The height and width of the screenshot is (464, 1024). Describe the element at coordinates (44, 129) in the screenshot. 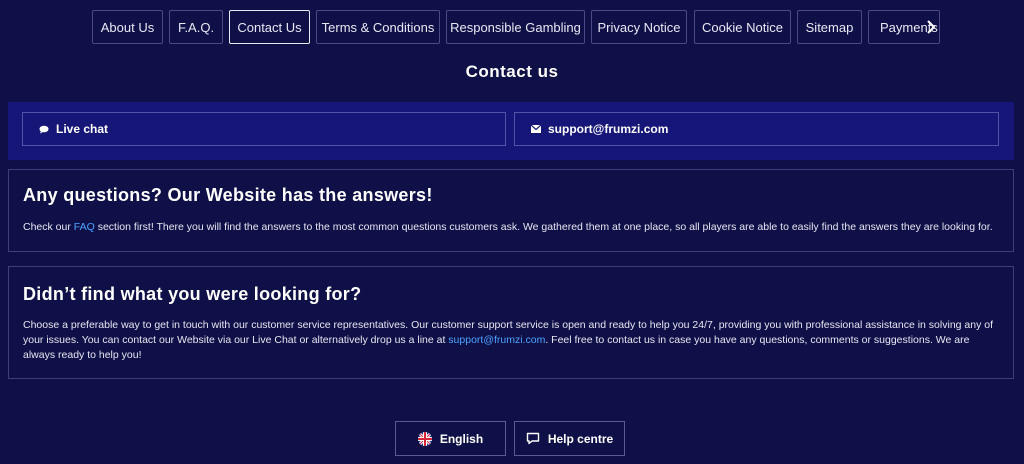

I see `chat-bubble-icon` at that location.